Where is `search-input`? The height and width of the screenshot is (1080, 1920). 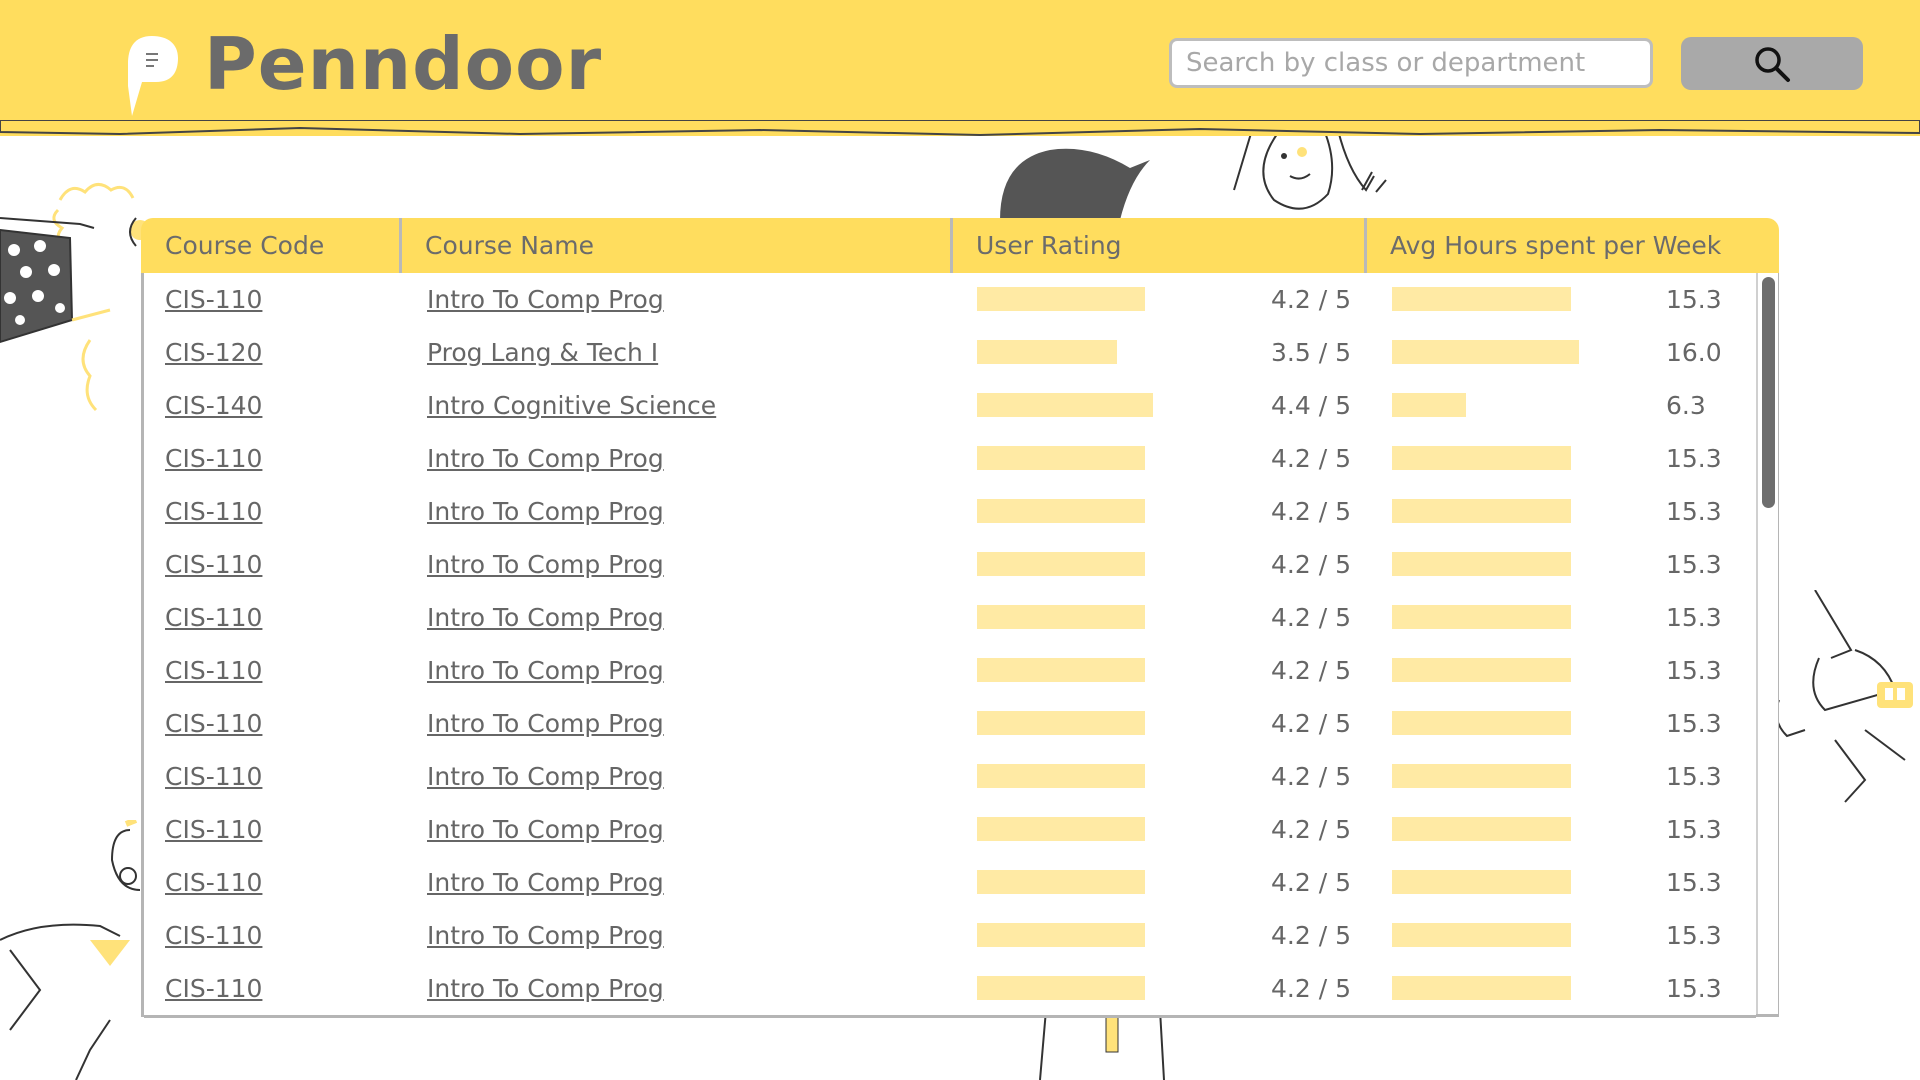 search-input is located at coordinates (1411, 63).